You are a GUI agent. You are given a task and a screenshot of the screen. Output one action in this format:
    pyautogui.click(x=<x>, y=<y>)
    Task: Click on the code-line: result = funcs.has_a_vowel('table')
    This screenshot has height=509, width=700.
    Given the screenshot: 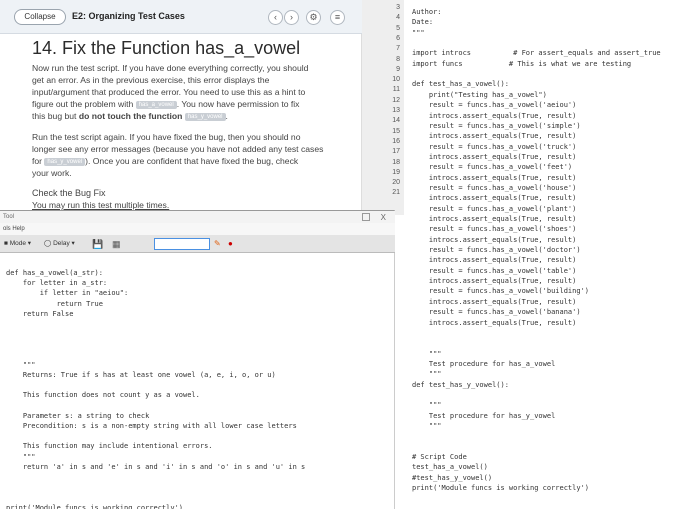 What is the action you would take?
    pyautogui.click(x=494, y=270)
    